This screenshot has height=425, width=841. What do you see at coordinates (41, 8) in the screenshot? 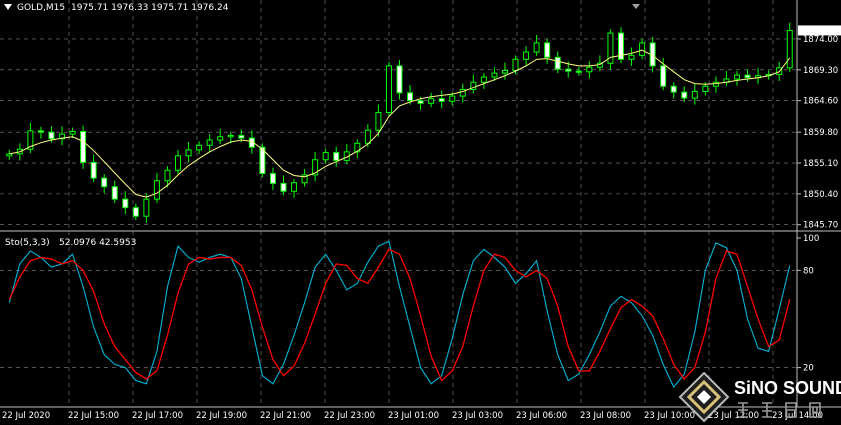
I see `symbol-label: GOLD,M15` at bounding box center [41, 8].